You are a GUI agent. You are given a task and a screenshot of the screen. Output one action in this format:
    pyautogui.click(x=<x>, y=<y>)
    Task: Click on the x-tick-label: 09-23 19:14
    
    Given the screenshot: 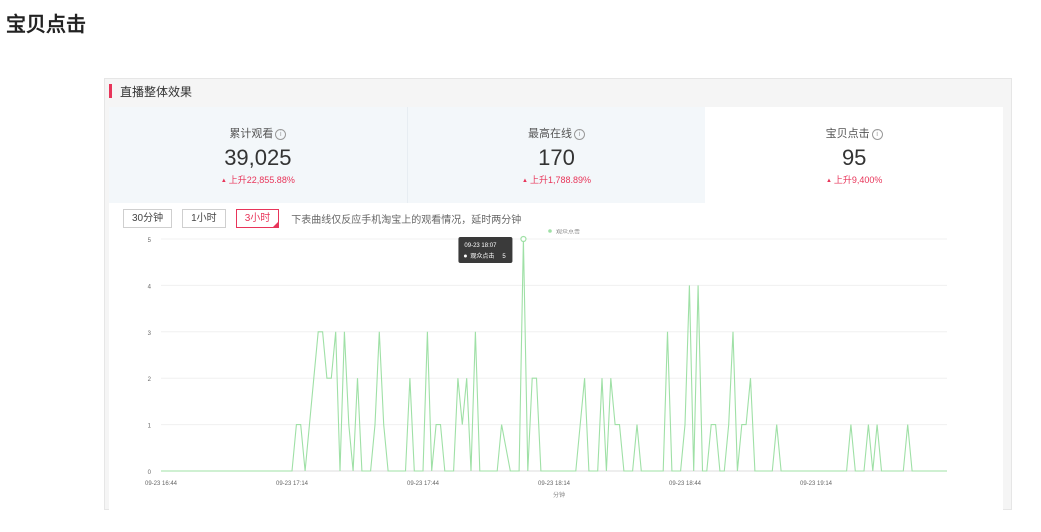 What is the action you would take?
    pyautogui.click(x=816, y=484)
    